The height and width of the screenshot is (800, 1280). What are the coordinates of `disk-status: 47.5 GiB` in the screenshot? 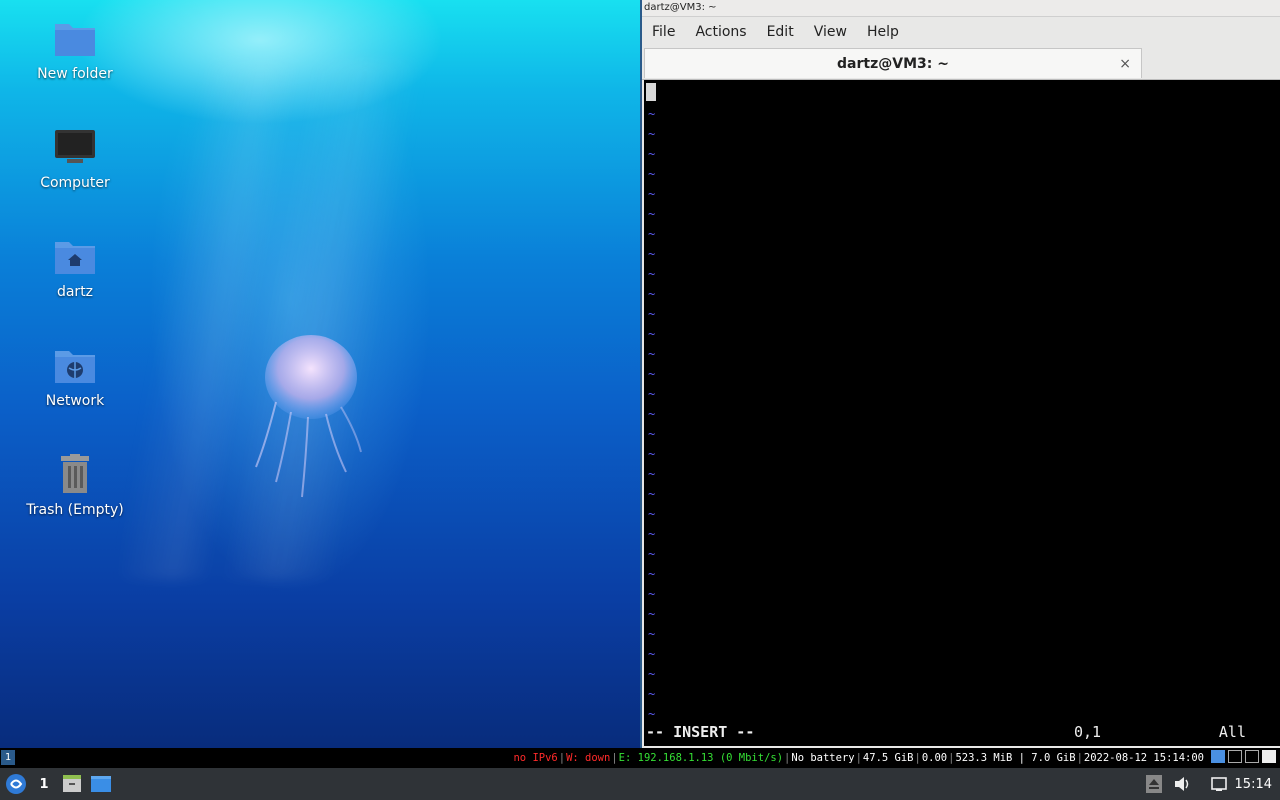 It's located at (888, 758).